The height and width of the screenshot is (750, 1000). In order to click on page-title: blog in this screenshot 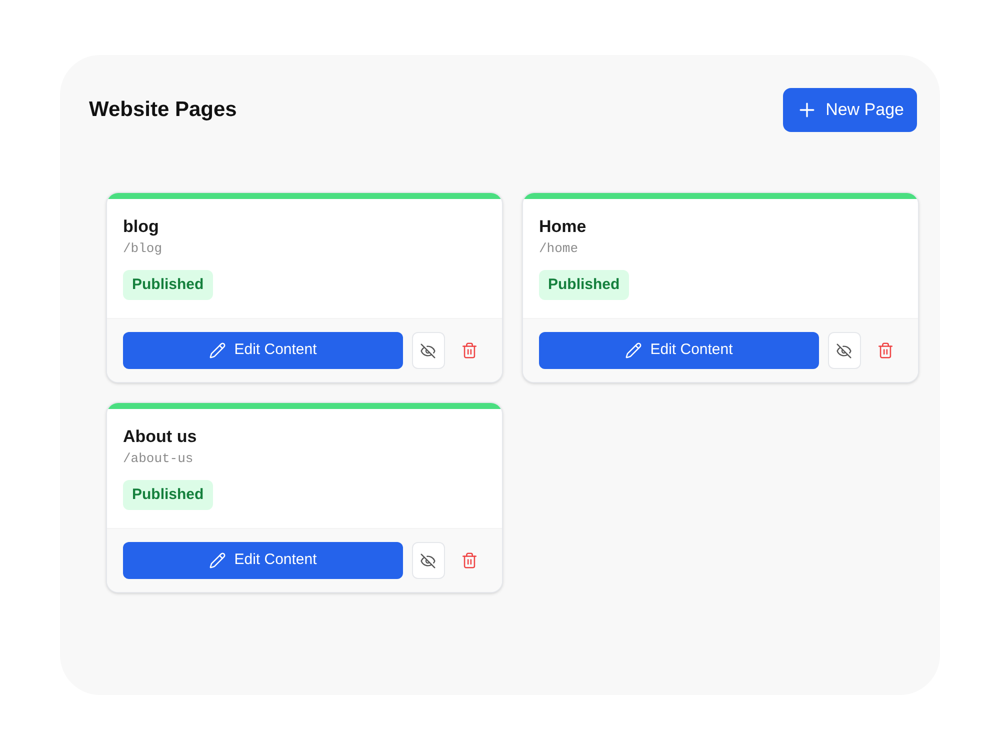, I will do `click(141, 227)`.